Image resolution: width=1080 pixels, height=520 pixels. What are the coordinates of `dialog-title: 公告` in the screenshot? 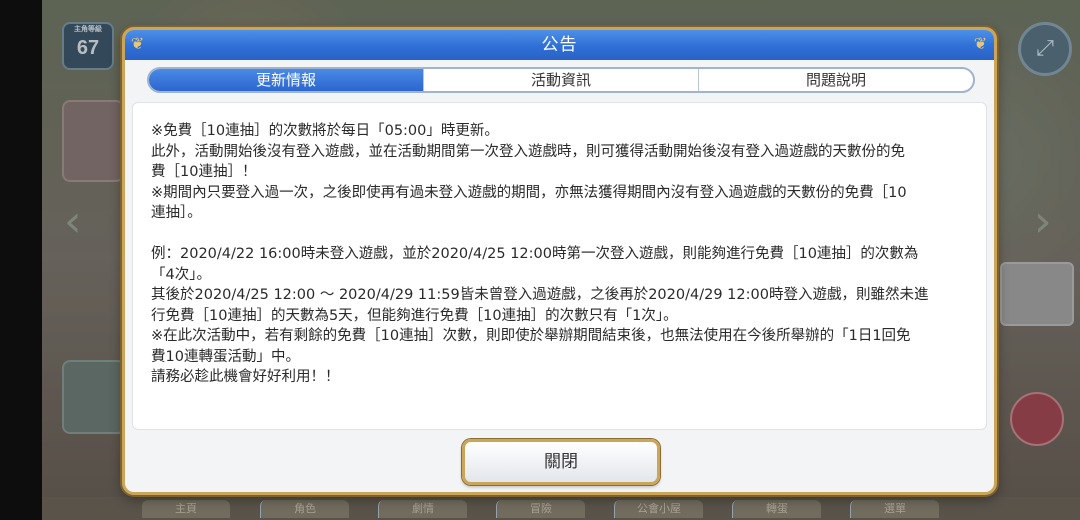 It's located at (559, 45).